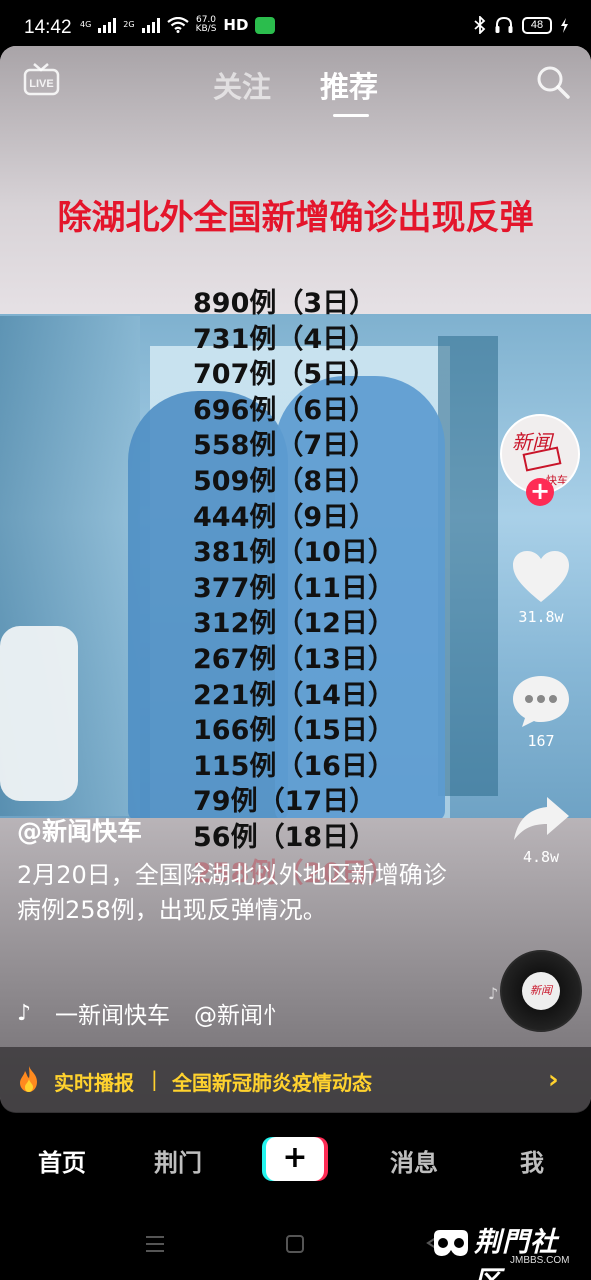 The height and width of the screenshot is (1280, 591). I want to click on case-item: 509例（8日）, so click(285, 481).